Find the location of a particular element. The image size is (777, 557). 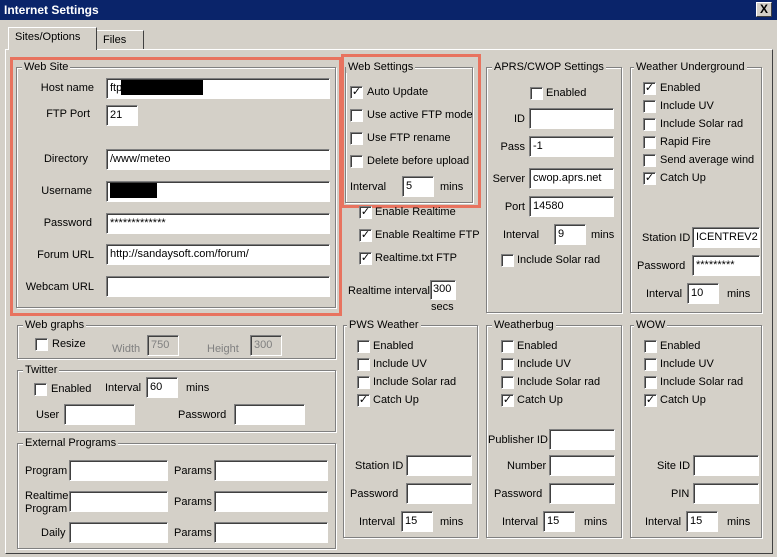

daily-label: Daily is located at coordinates (53, 533).